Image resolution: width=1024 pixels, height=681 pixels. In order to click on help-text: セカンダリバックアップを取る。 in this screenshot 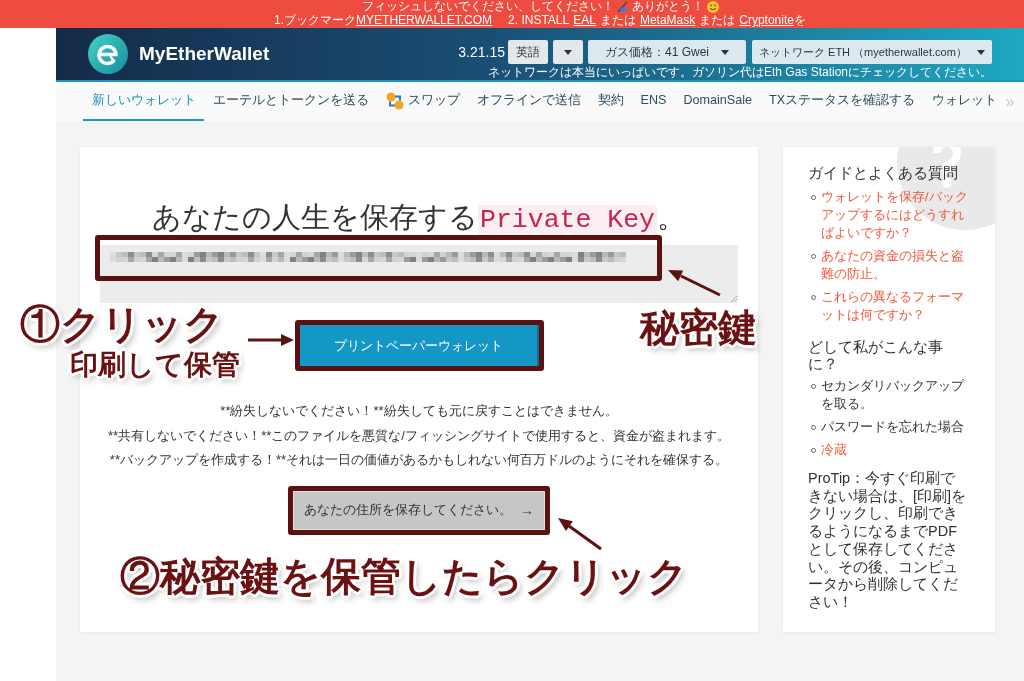, I will do `click(893, 395)`.